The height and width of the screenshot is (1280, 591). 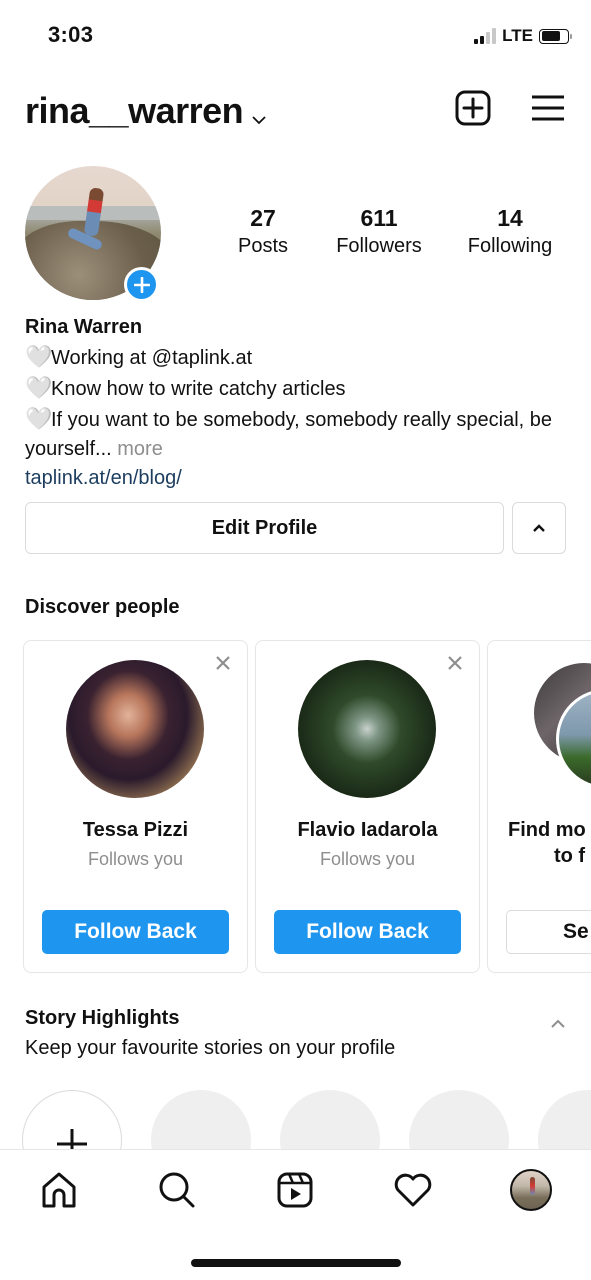 I want to click on profile-stats: 27 Posts 611 Followers 14 Following, so click(x=394, y=232).